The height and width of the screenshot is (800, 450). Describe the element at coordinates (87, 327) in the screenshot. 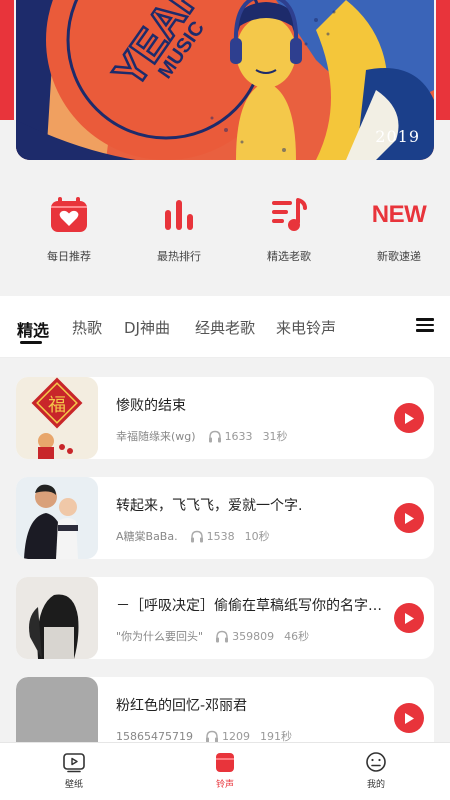

I see `tab-hot-songs: 热歌` at that location.